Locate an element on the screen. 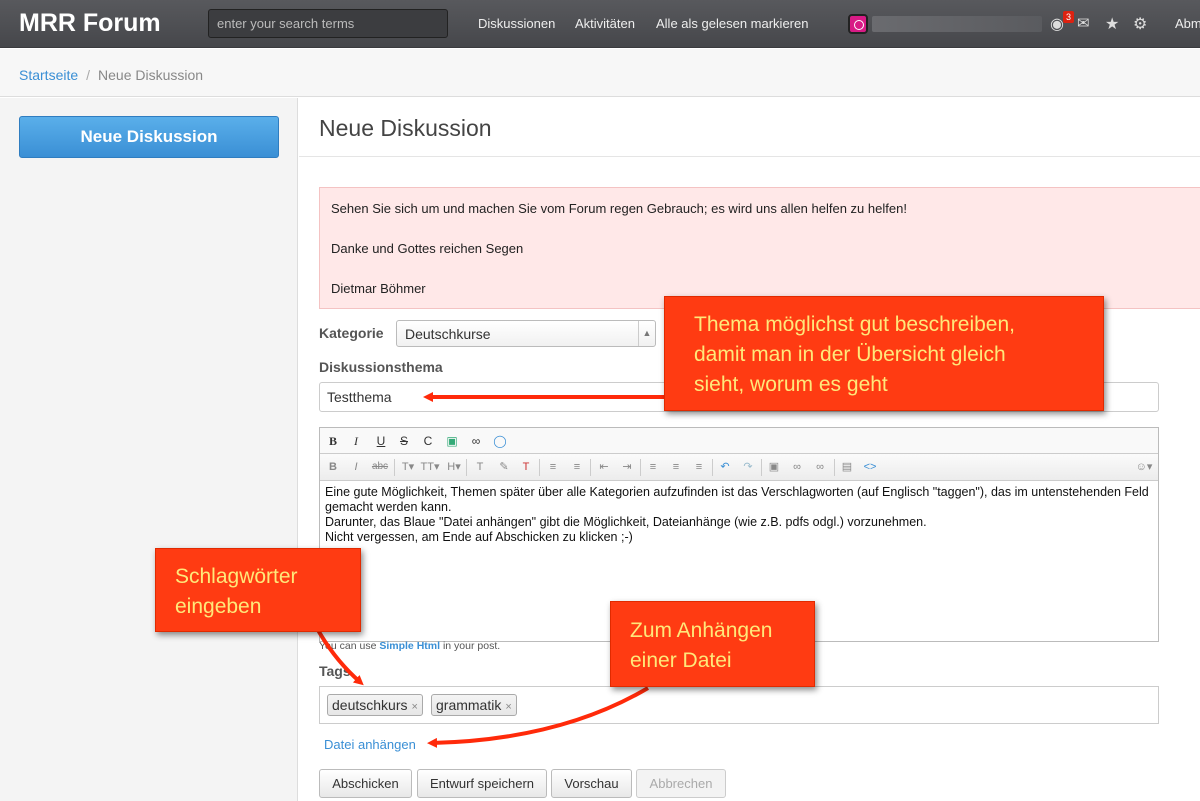 The height and width of the screenshot is (801, 1200). submit-button: Abschicken is located at coordinates (365, 783).